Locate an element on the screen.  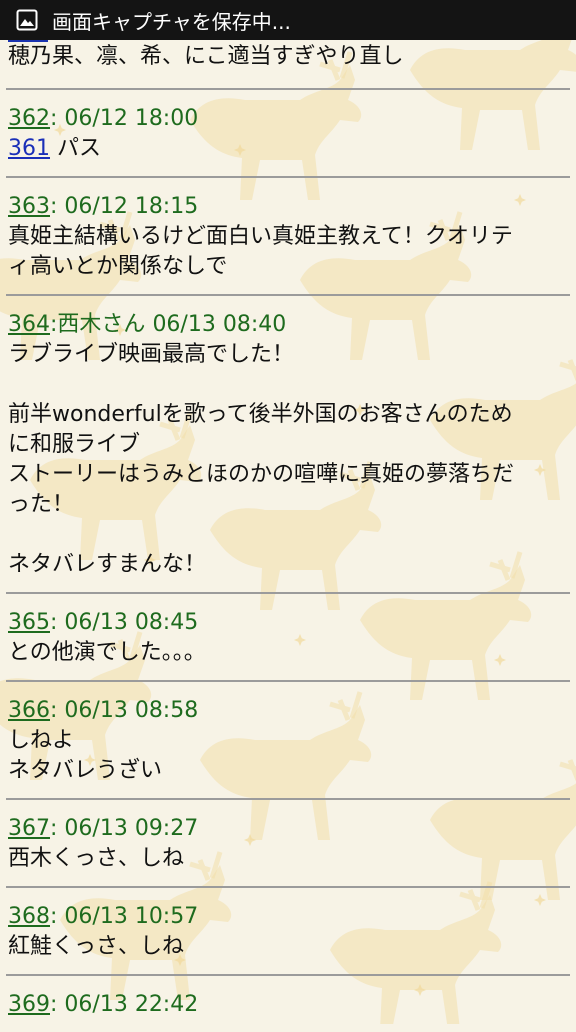
post-body: 穂乃果、凛、希、にこ適当すぎやり直し is located at coordinates (206, 56).